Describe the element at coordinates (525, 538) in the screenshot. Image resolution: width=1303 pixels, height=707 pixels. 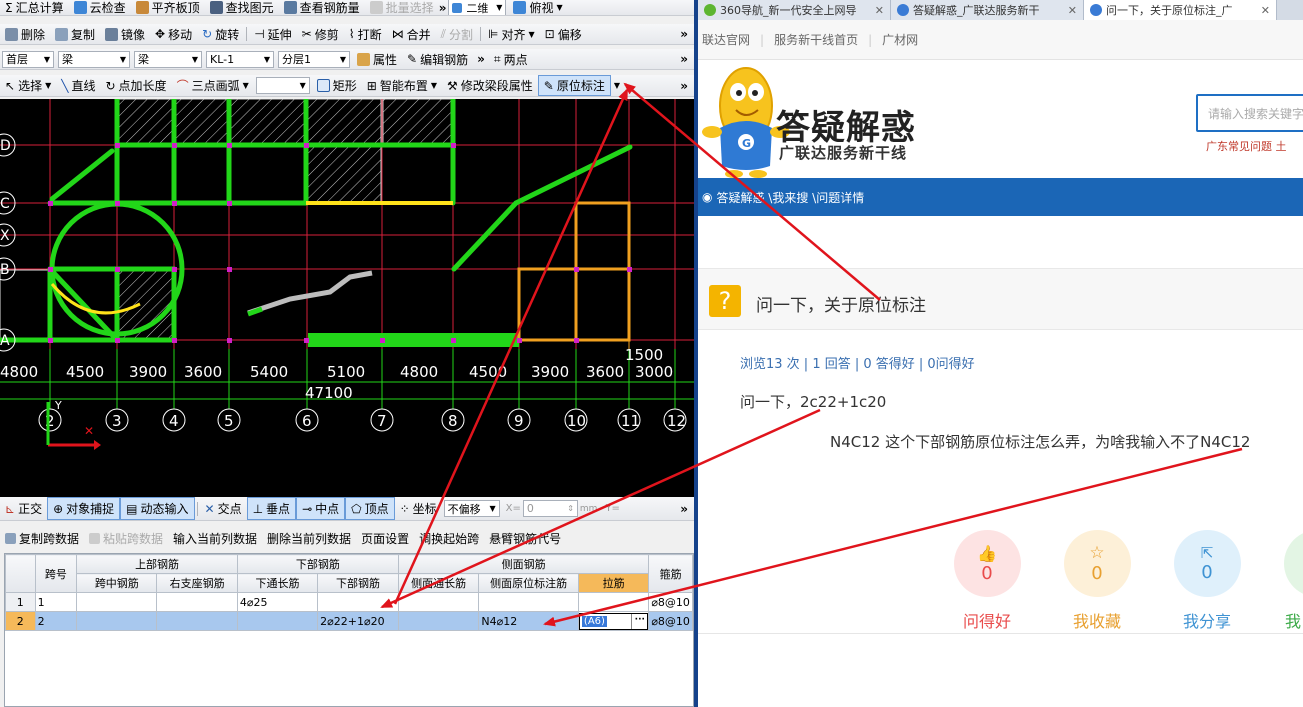
I see `cantilever-code-button: 悬臂钢筋代号` at that location.